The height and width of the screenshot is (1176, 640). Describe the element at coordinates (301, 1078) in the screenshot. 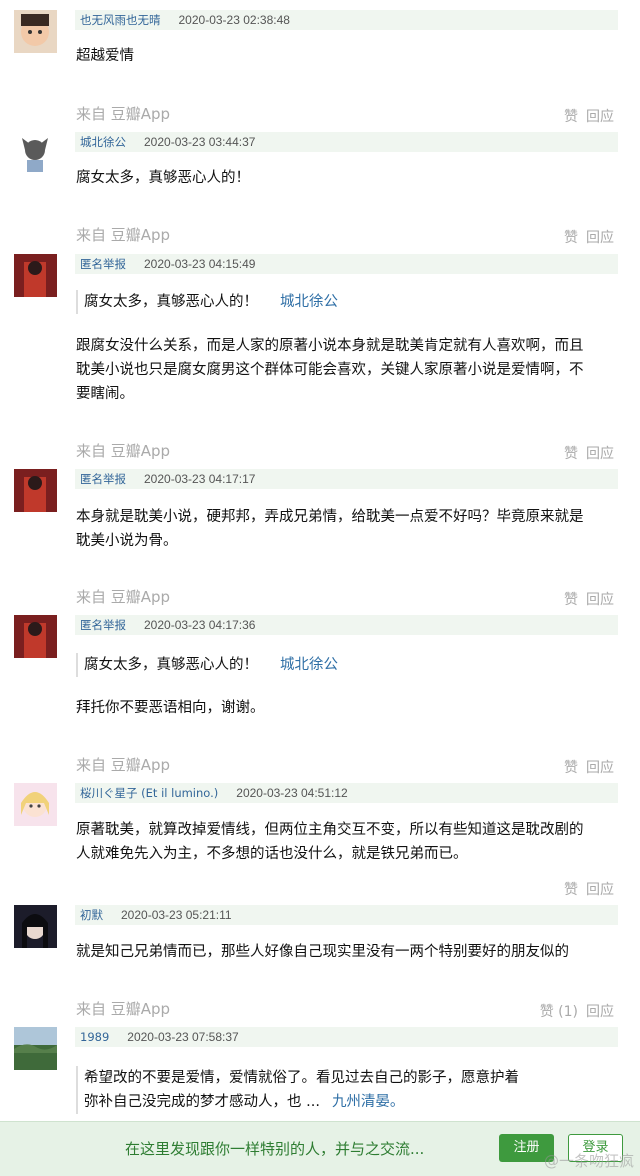

I see `quoted-text-line: 希望改的不要是爱情，爱情就俗了。看见过去自己的影子，愿意护着` at that location.